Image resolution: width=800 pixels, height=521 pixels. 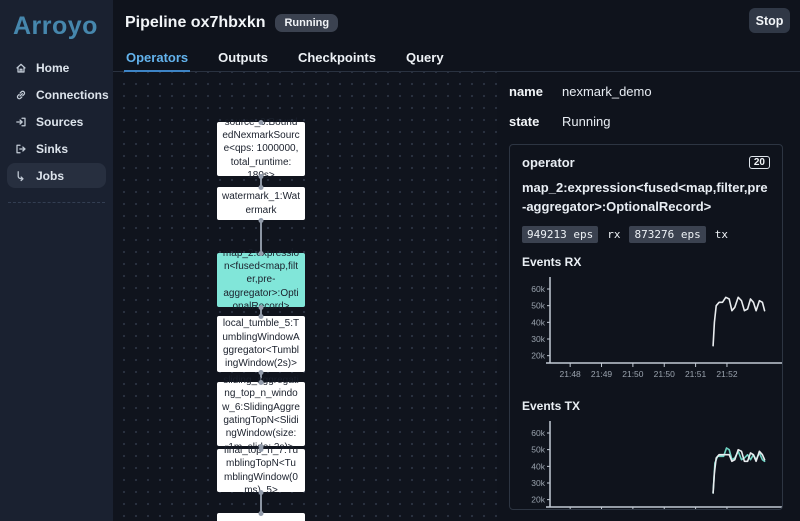 What do you see at coordinates (261, 203) in the screenshot?
I see `pipeline-node: watermark_1:Watermark` at bounding box center [261, 203].